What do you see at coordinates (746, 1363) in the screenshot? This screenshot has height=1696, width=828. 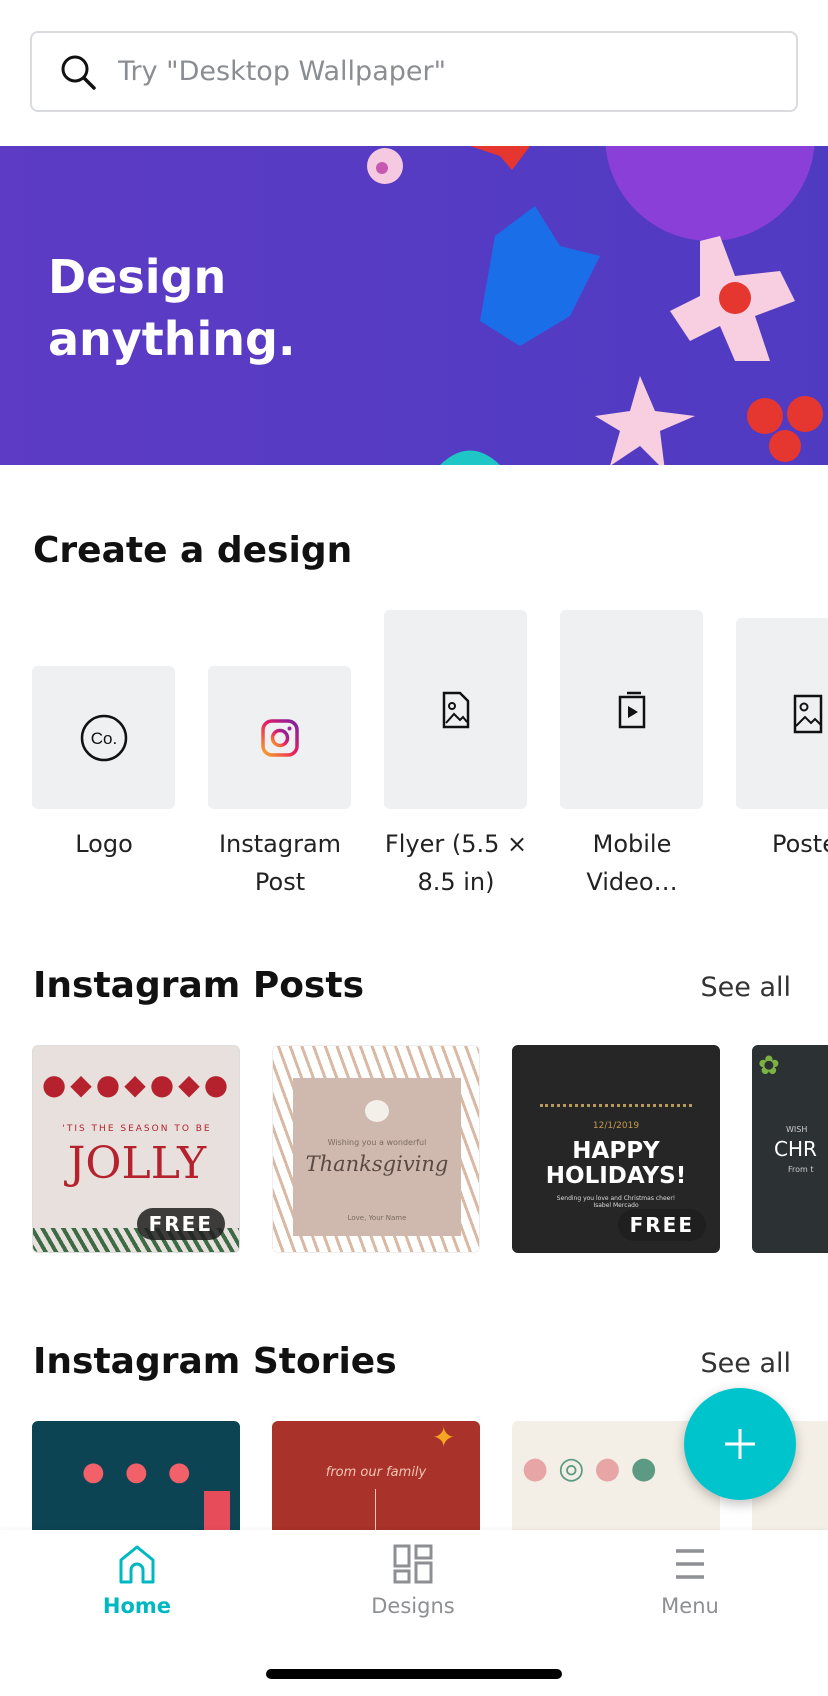 I see `stories-see-all-link: See all` at bounding box center [746, 1363].